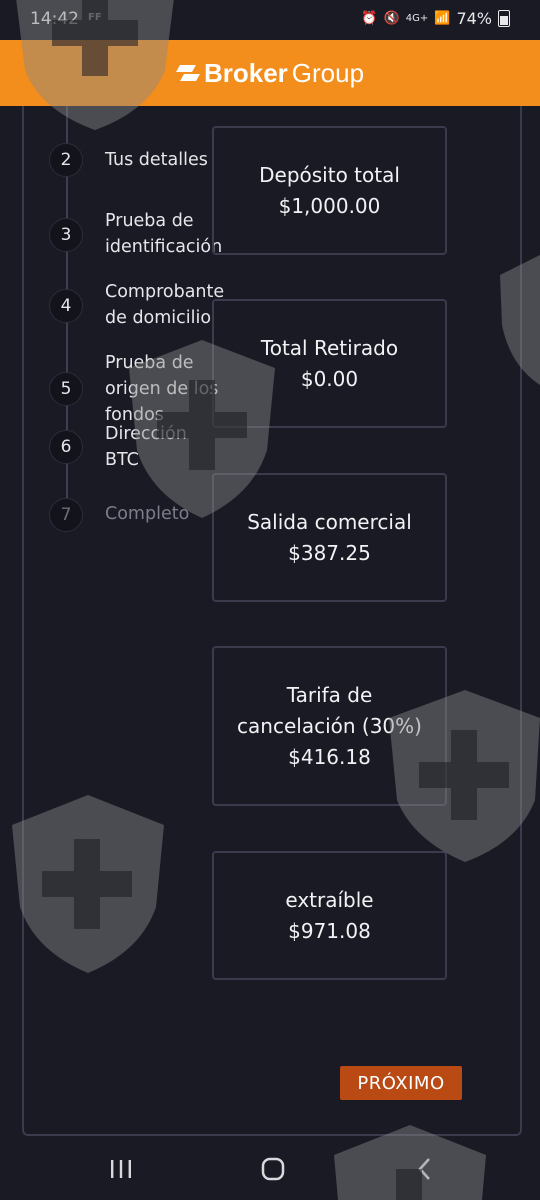 This screenshot has height=1200, width=540. What do you see at coordinates (369, 18) in the screenshot?
I see `alarm-icon: ⏰` at bounding box center [369, 18].